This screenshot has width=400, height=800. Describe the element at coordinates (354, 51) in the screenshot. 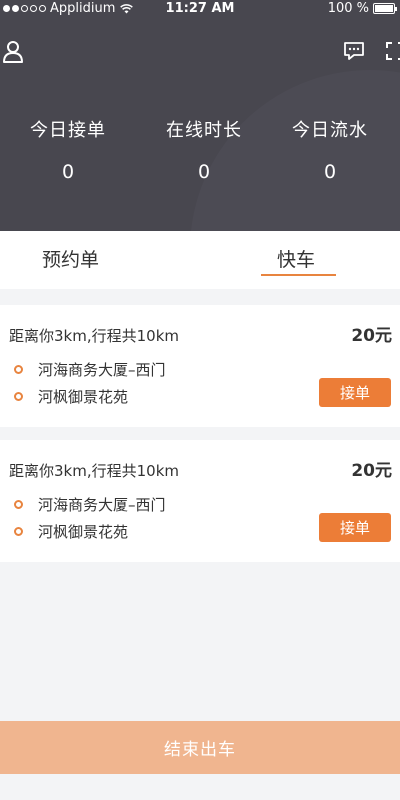

I see `message-icon` at that location.